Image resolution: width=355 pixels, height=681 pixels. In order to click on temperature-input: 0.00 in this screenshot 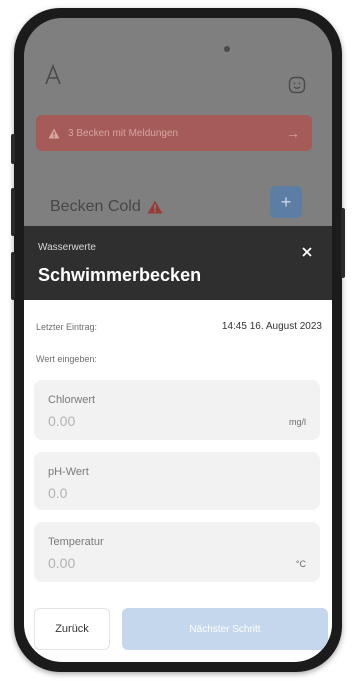, I will do `click(61, 563)`.